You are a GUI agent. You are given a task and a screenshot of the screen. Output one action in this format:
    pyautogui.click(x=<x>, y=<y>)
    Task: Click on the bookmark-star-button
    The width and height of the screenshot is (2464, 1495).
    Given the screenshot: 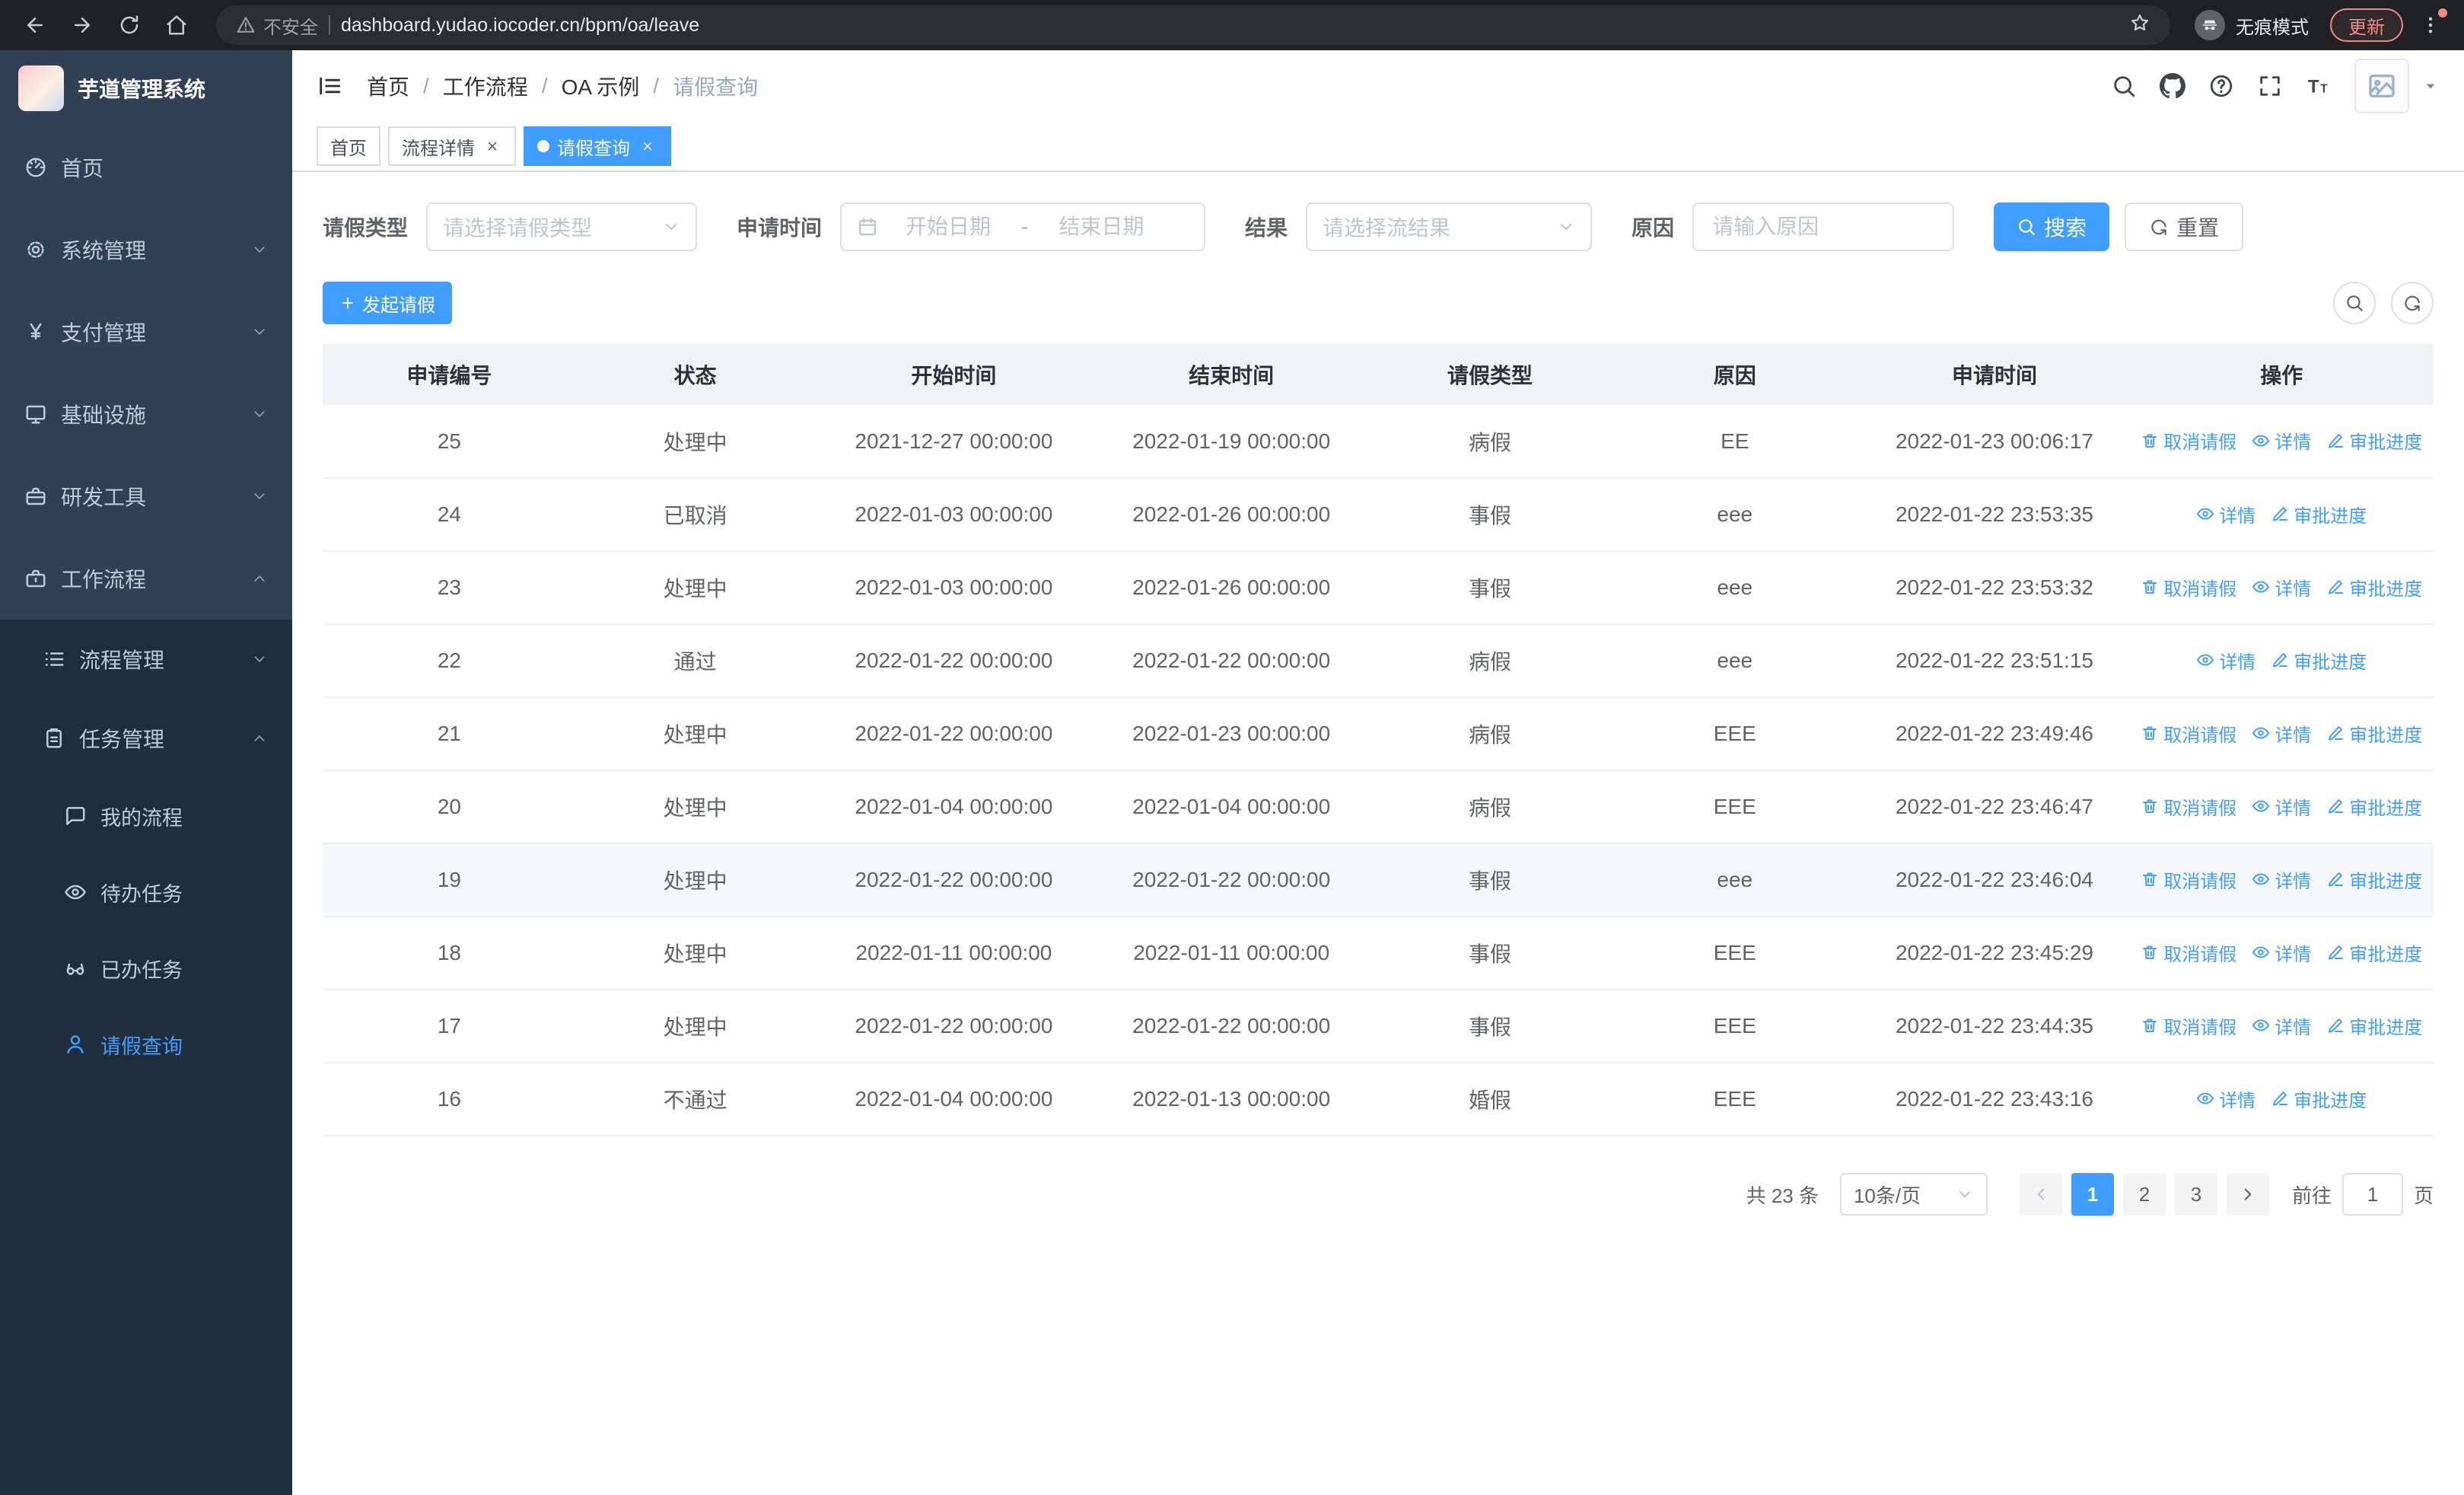 What is the action you would take?
    pyautogui.click(x=2139, y=26)
    